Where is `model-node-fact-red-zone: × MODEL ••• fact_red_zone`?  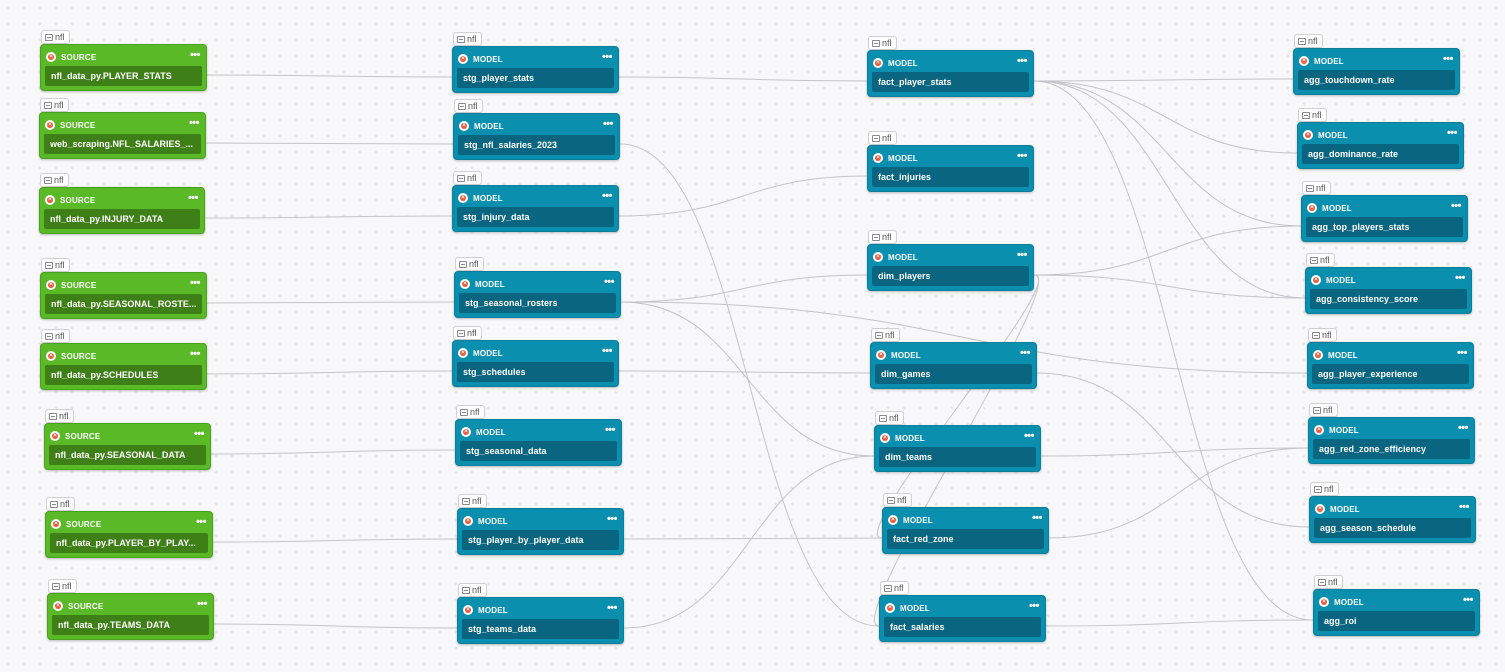 model-node-fact-red-zone: × MODEL ••• fact_red_zone is located at coordinates (965, 530).